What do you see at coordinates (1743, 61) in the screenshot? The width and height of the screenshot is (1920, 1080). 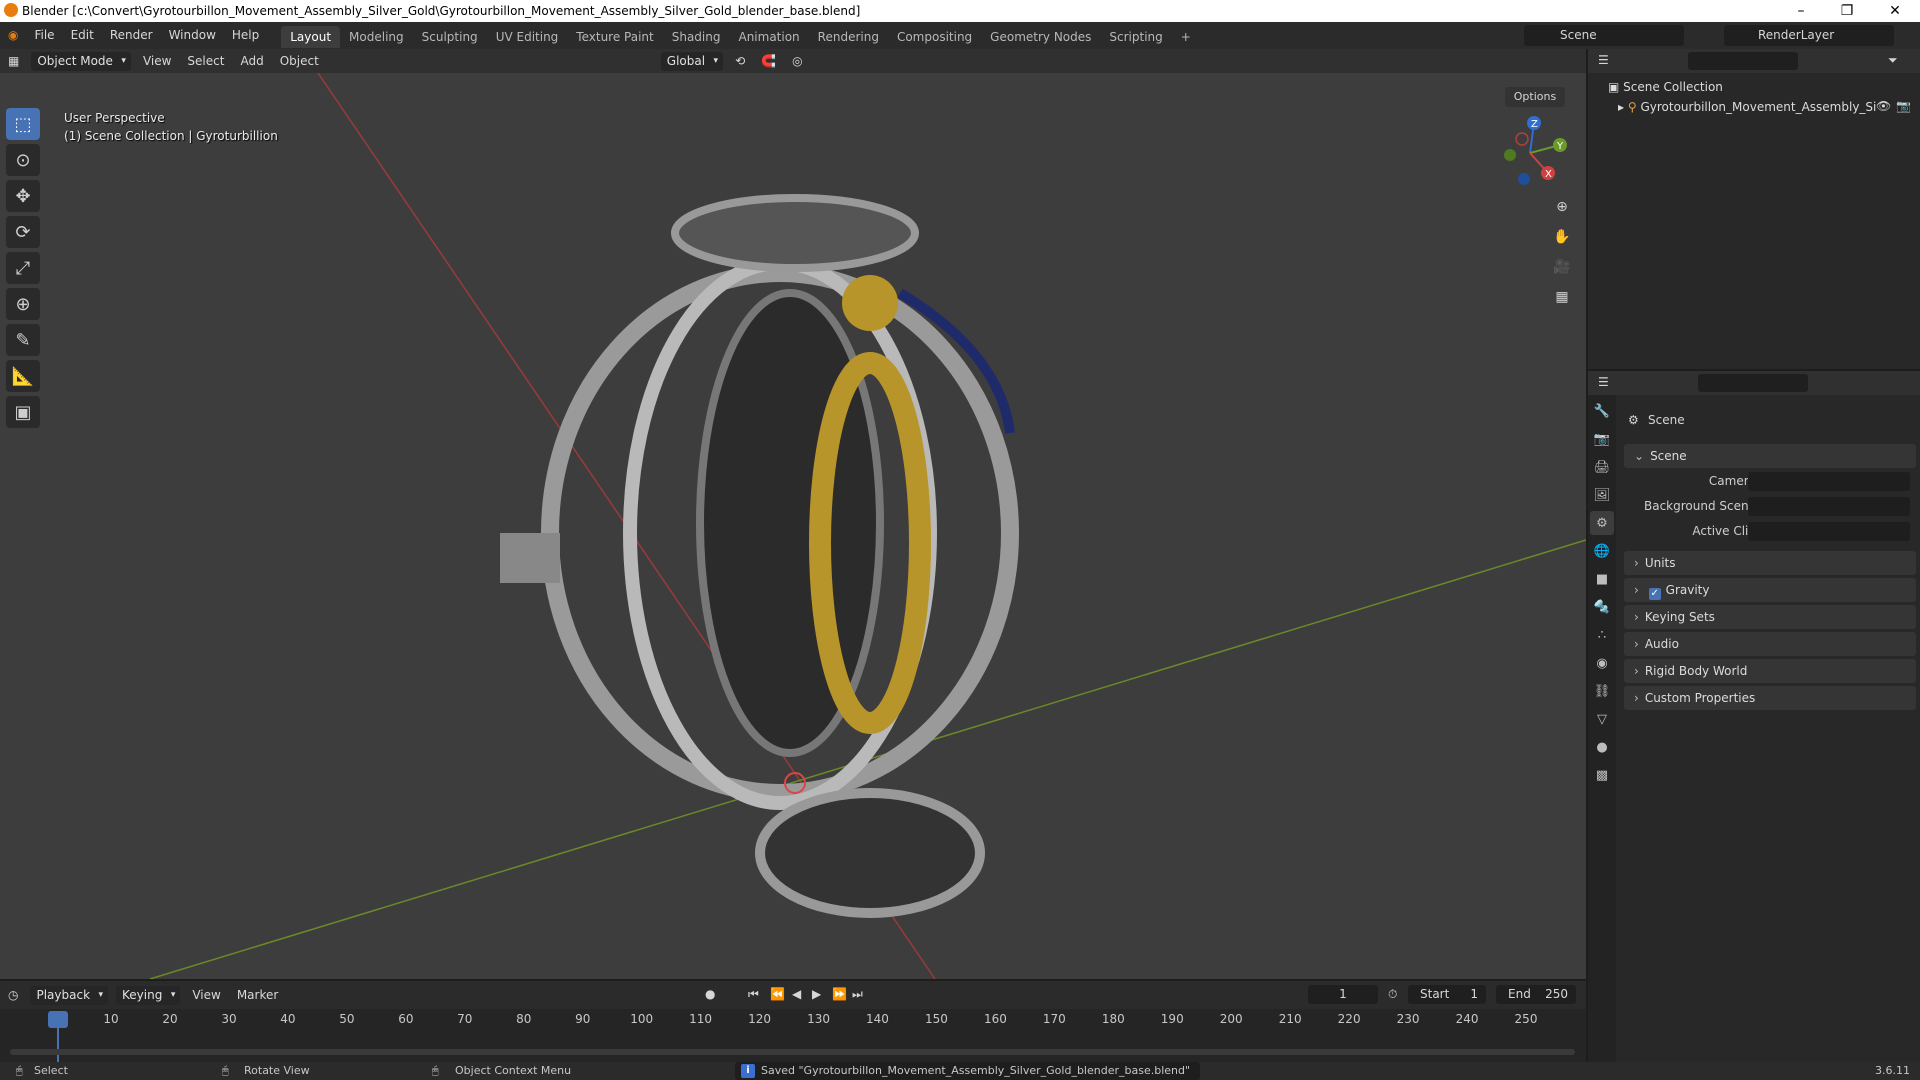 I see `outliner-search-input` at bounding box center [1743, 61].